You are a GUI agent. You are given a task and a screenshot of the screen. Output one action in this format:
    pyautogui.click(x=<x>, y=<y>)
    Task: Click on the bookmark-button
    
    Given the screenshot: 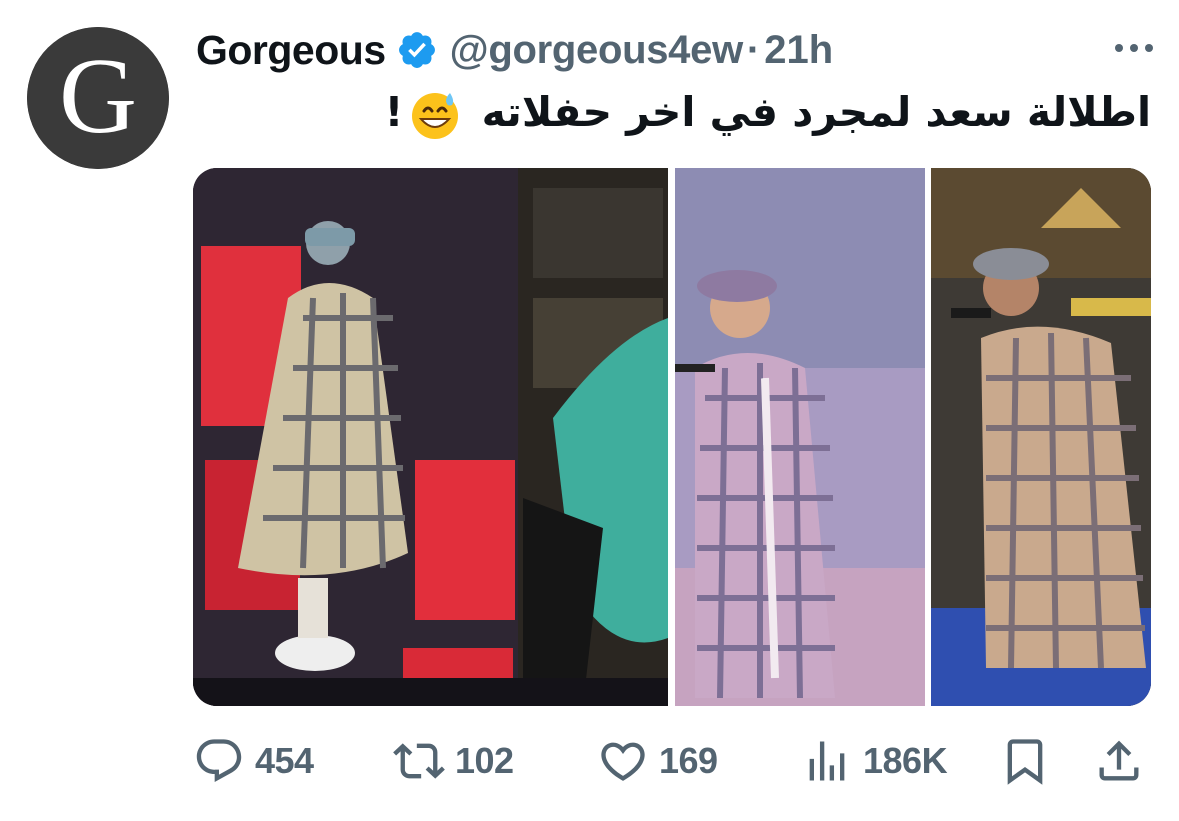 What is the action you would take?
    pyautogui.click(x=1025, y=761)
    